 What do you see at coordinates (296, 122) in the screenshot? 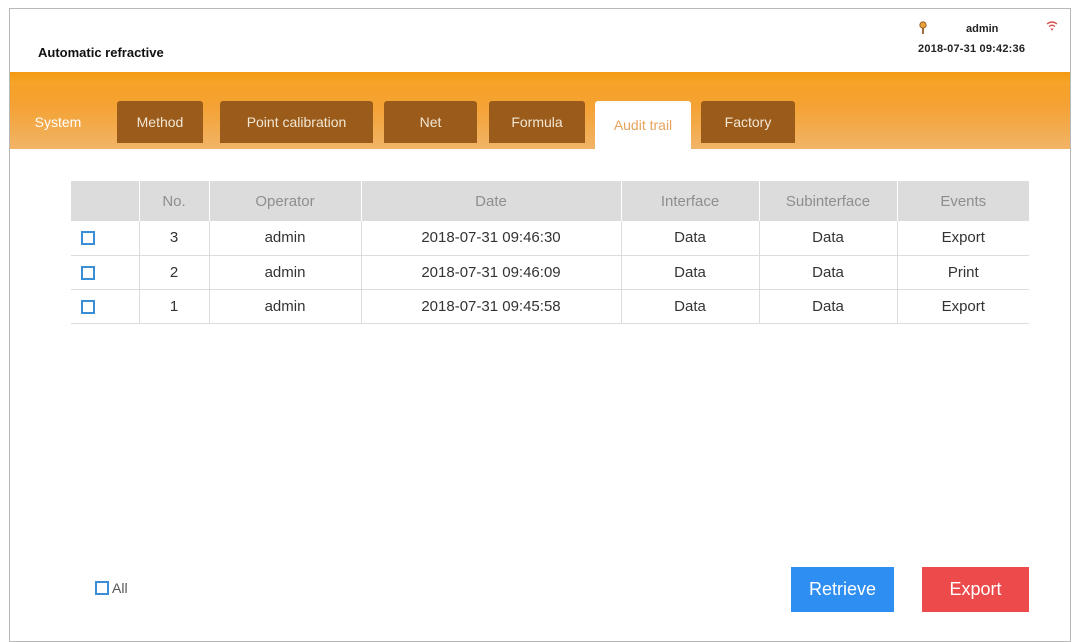
I see `tab-point-calibration: Point calibration` at bounding box center [296, 122].